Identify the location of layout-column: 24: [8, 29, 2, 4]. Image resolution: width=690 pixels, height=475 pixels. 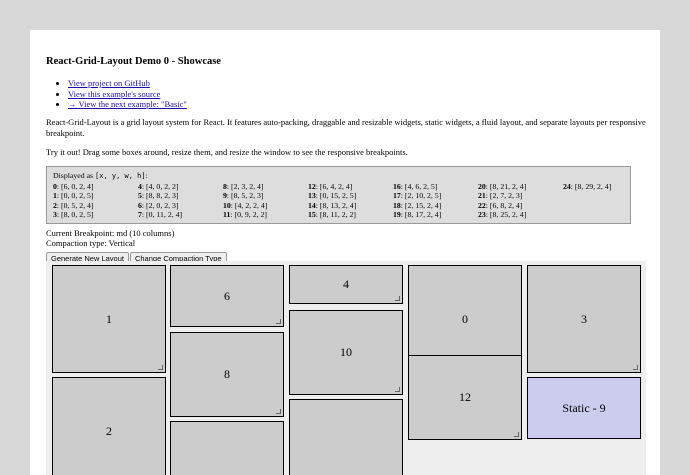
(587, 187).